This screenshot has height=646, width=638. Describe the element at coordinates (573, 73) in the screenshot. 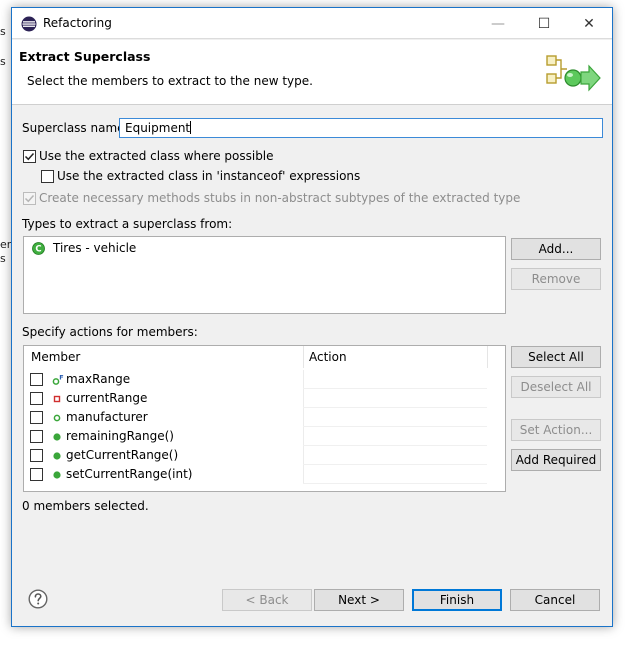

I see `extract-superclass-wizard-icon` at that location.